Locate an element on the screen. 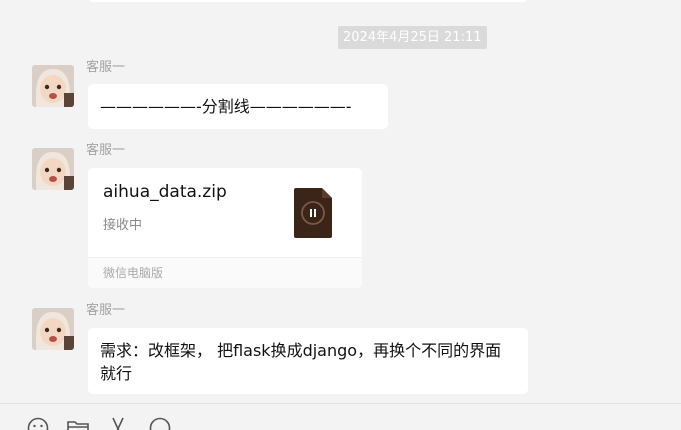  chat-history-icon is located at coordinates (160, 423).